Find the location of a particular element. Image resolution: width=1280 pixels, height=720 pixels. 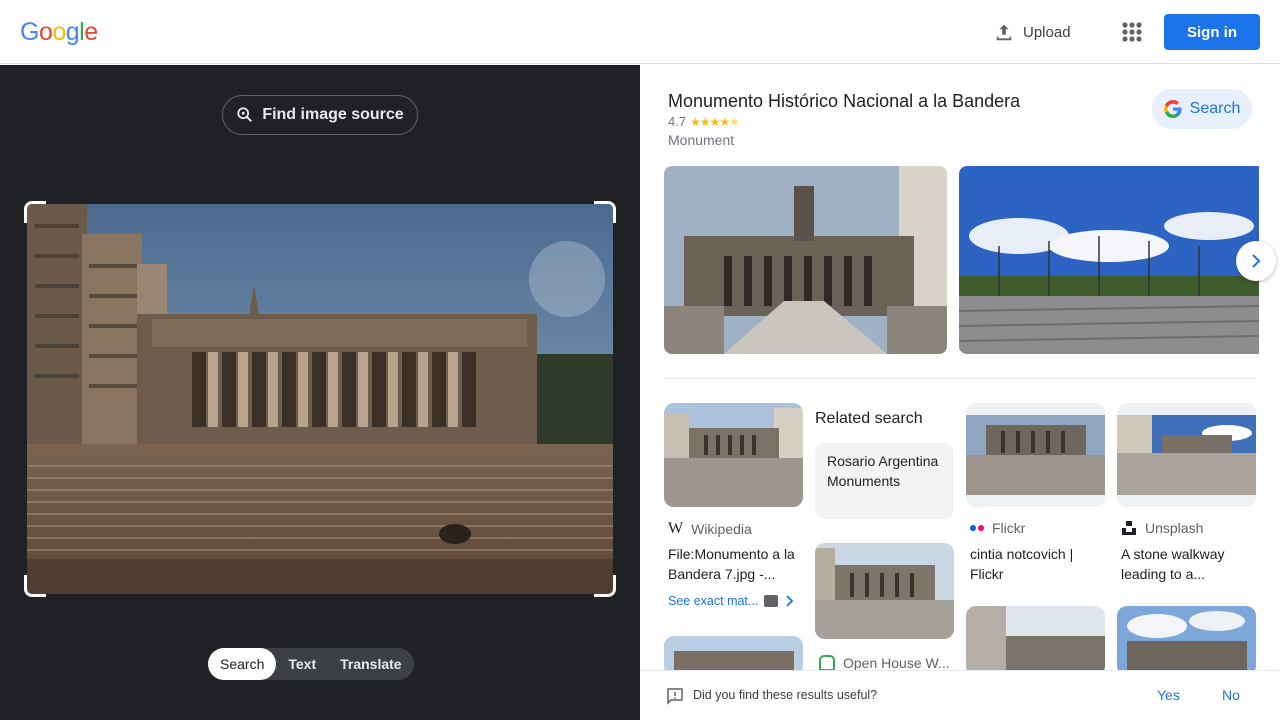

logo-letter: e is located at coordinates (91, 32).